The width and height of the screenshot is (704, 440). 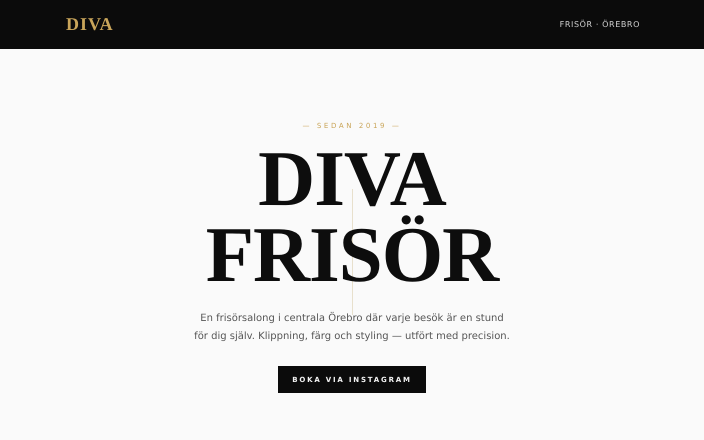 I want to click on hero-description: En frisörsalong i centrala Örebro där varje besök är en stund för dig själv. Klippning, färg och styling — utfört med precision., so click(x=352, y=327).